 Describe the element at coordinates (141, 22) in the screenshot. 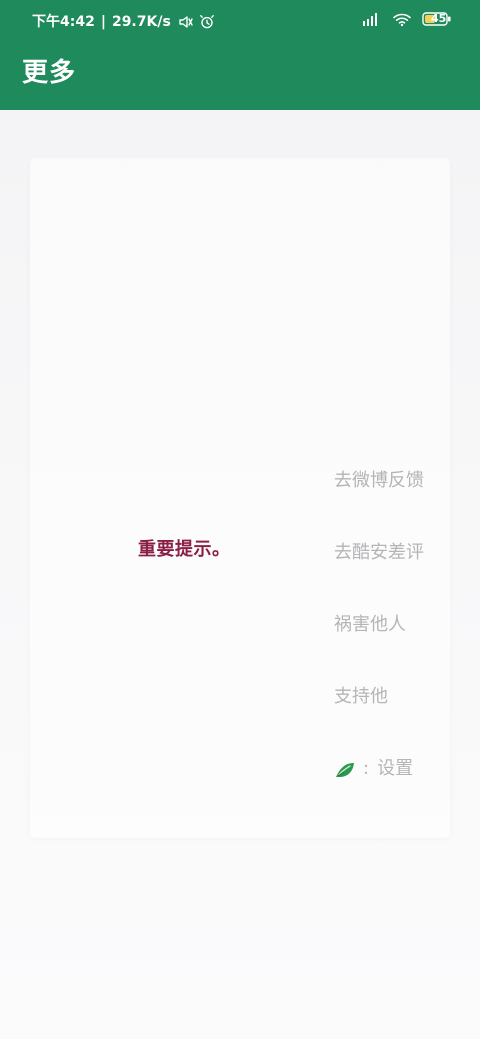

I see `network-speed: 29.7K/s` at that location.